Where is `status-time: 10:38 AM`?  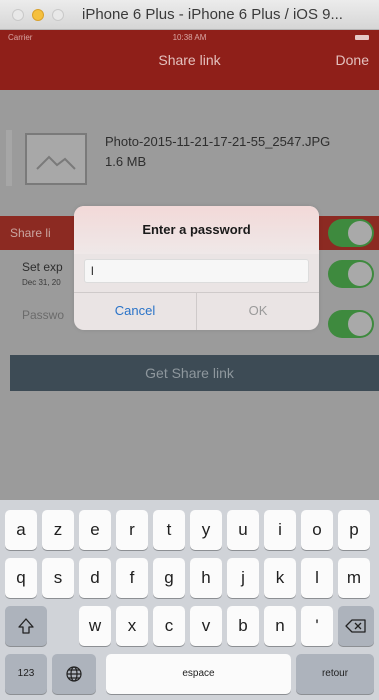
status-time: 10:38 AM is located at coordinates (189, 37).